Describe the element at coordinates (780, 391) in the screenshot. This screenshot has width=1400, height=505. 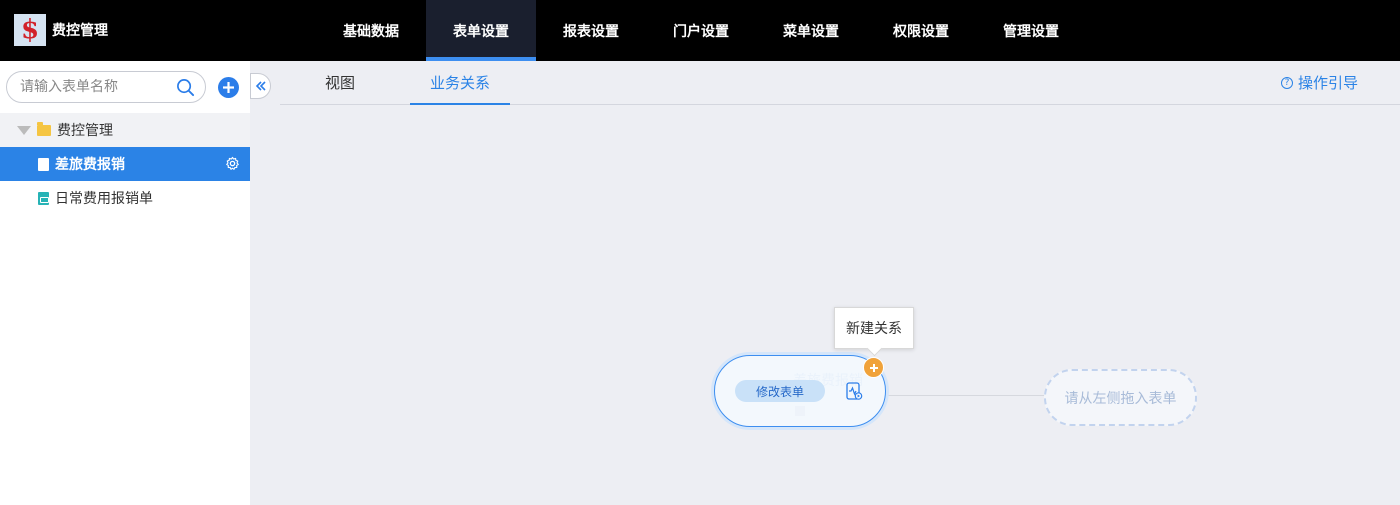
I see `edit-form-button: 修改表单` at that location.